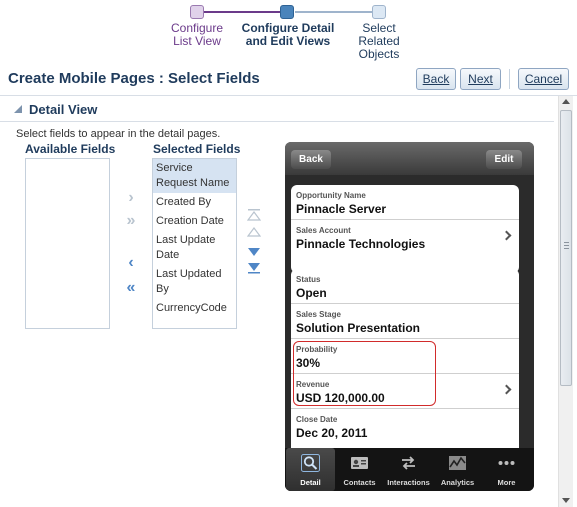 Image resolution: width=577 pixels, height=507 pixels. Describe the element at coordinates (18, 109) in the screenshot. I see `collapse-triangle-icon` at that location.